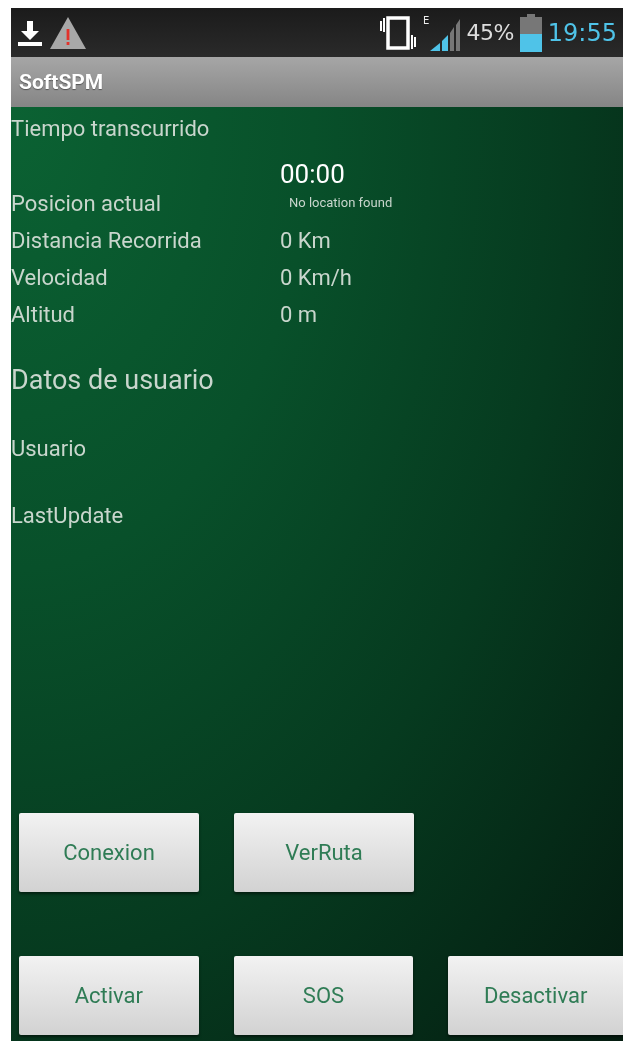  I want to click on field-value: No location found, so click(341, 203).